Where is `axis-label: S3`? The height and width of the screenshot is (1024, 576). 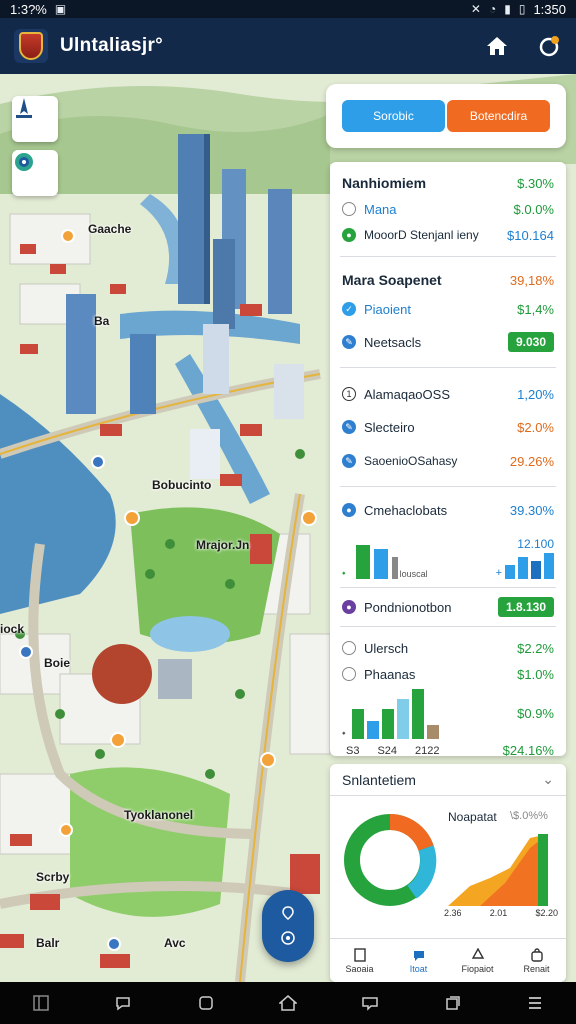 axis-label: S3 is located at coordinates (353, 750).